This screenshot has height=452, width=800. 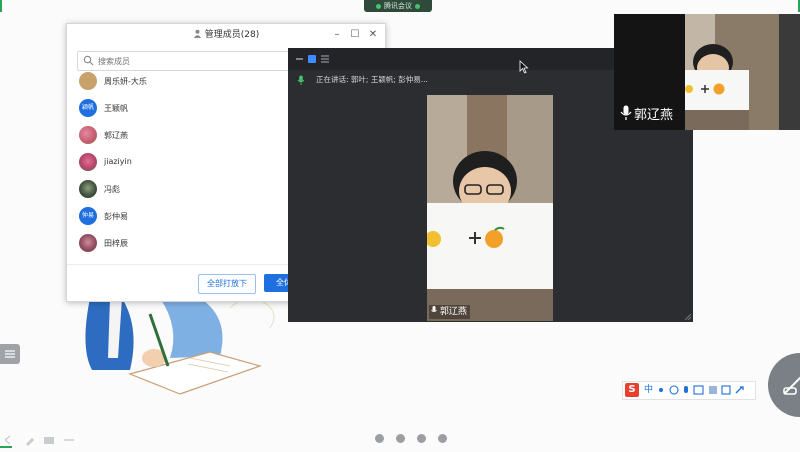 I want to click on resize-grip-icon, so click(x=687, y=316).